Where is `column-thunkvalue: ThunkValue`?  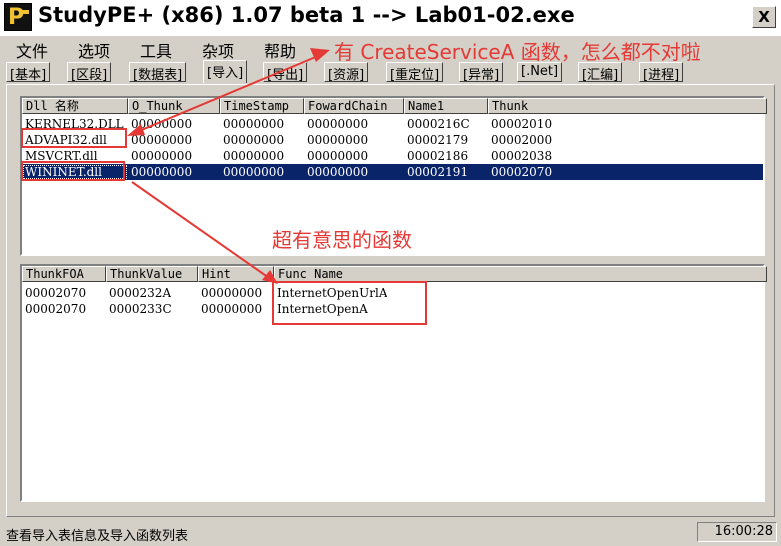 column-thunkvalue: ThunkValue is located at coordinates (152, 274).